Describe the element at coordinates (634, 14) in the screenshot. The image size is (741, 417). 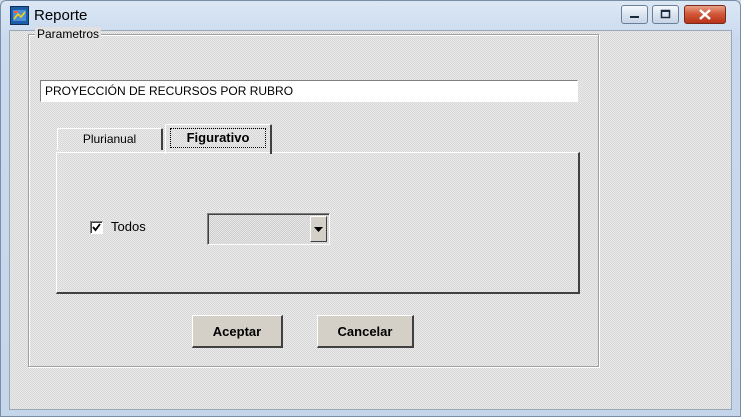
I see `minimize-button` at that location.